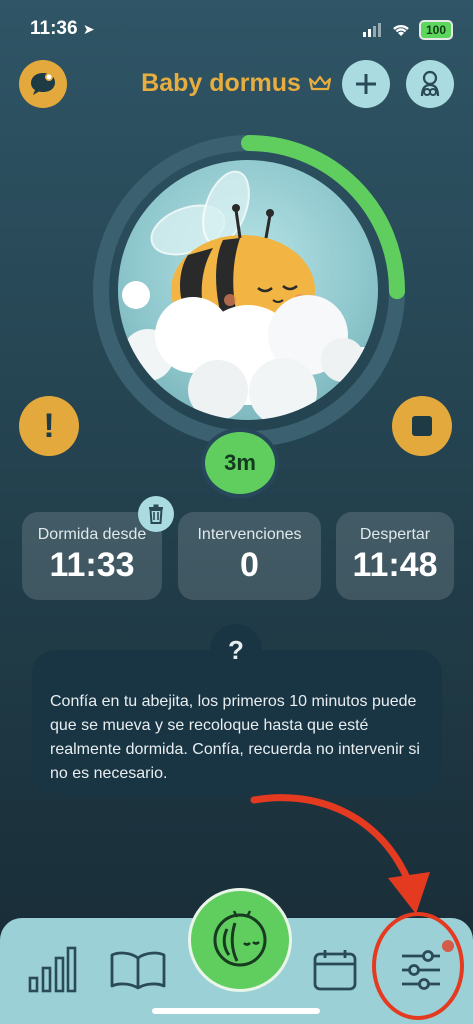  Describe the element at coordinates (371, 30) in the screenshot. I see `signal-icon` at that location.